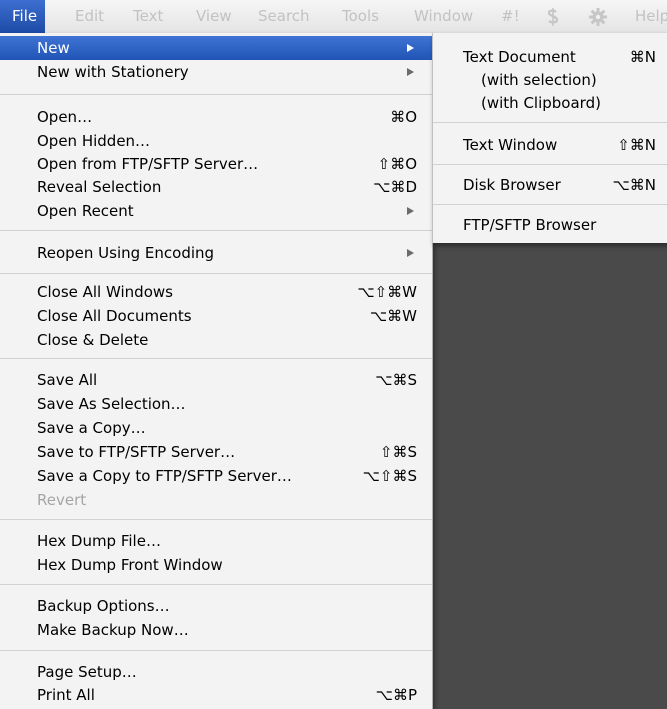 This screenshot has width=667, height=709. I want to click on menu-item-label: New with Stationery, so click(113, 72).